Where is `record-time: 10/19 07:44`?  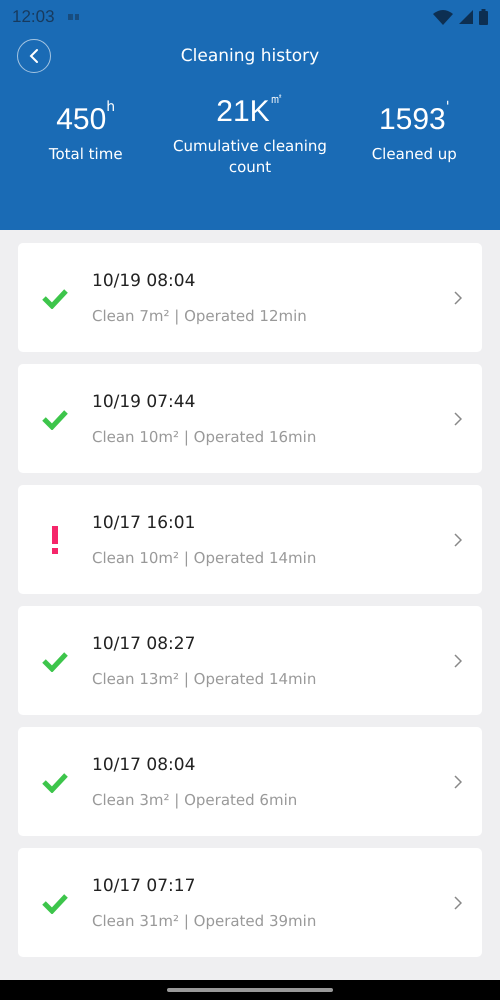 record-time: 10/19 07:44 is located at coordinates (144, 402).